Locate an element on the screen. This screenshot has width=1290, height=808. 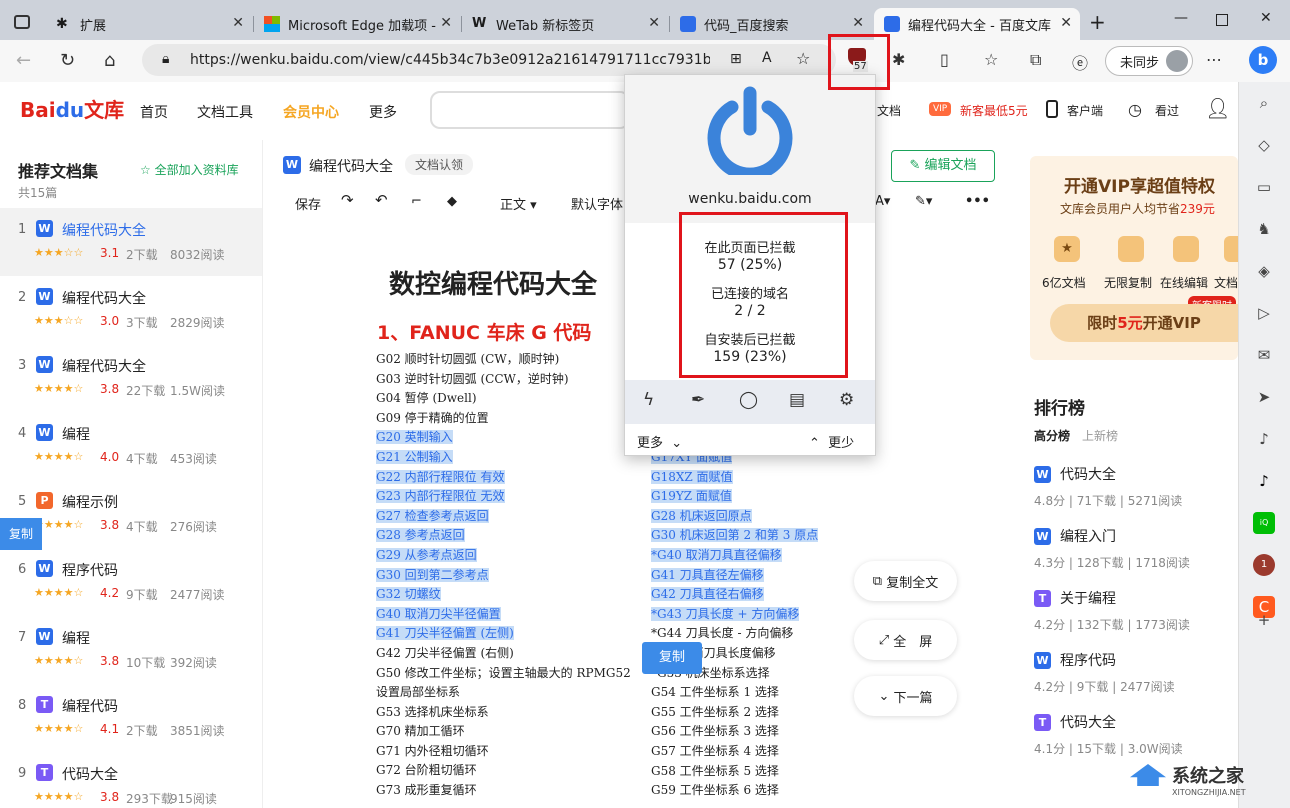
fullscreen-button: ⤢ 全 屏 is located at coordinates (905, 640).